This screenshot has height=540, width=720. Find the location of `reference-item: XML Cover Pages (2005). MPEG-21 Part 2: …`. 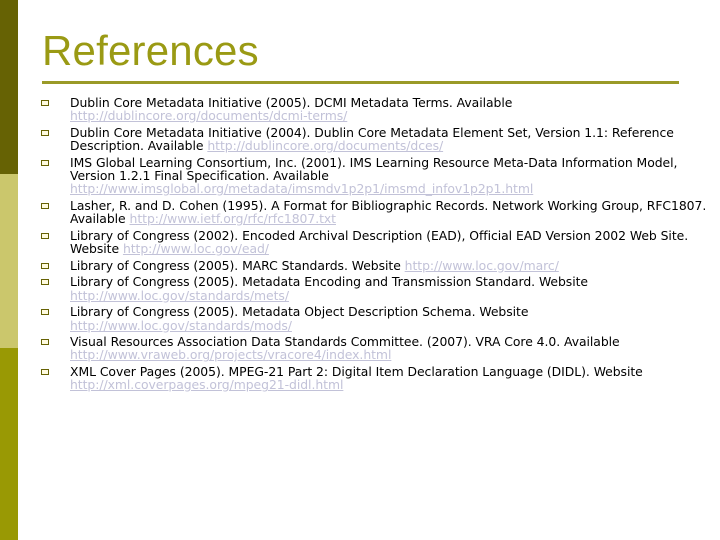

reference-item: XML Cover Pages (2005). MPEG-21 Part 2: … is located at coordinates (375, 378).